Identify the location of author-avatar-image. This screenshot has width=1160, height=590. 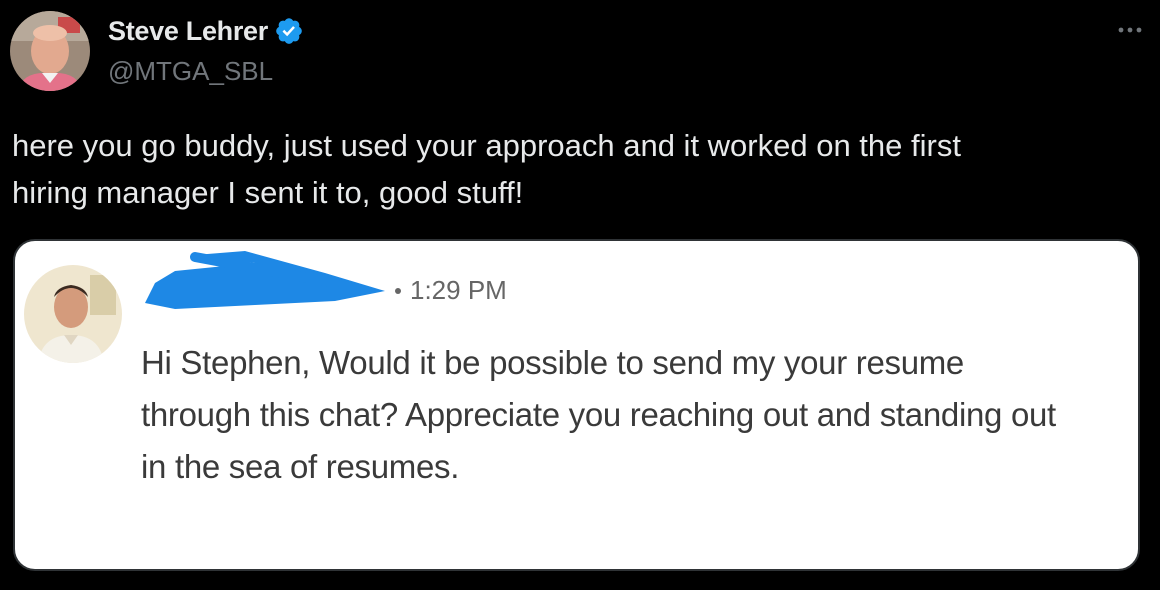
(50, 51).